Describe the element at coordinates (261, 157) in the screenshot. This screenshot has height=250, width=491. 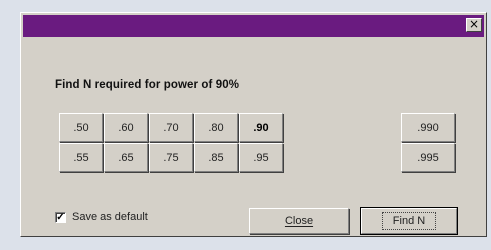
I see `power-button: .95` at that location.